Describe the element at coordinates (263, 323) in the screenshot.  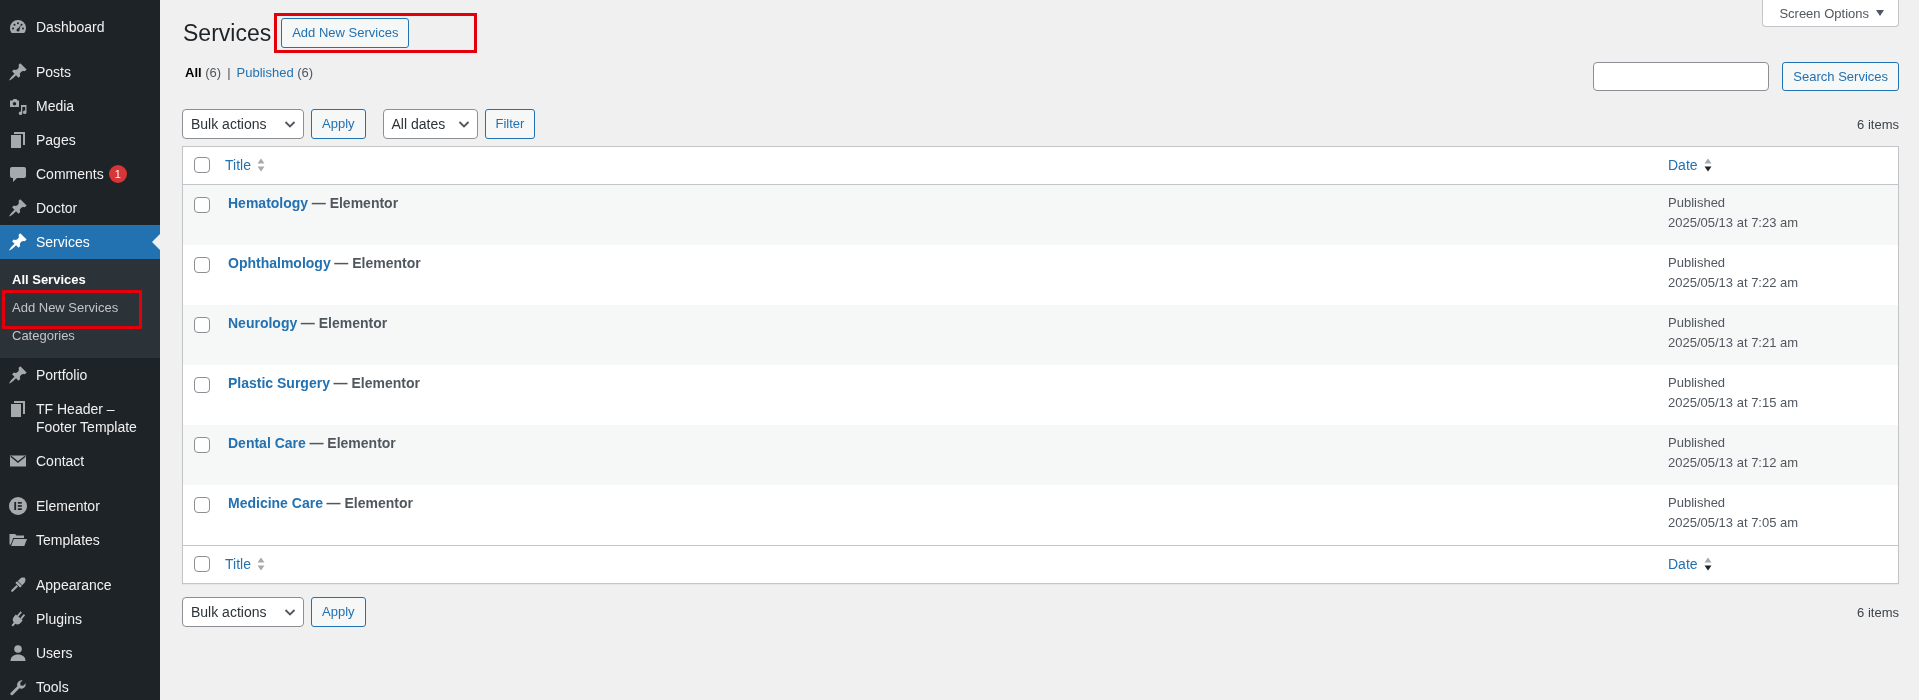
I see `post-title-link: Neurology` at that location.